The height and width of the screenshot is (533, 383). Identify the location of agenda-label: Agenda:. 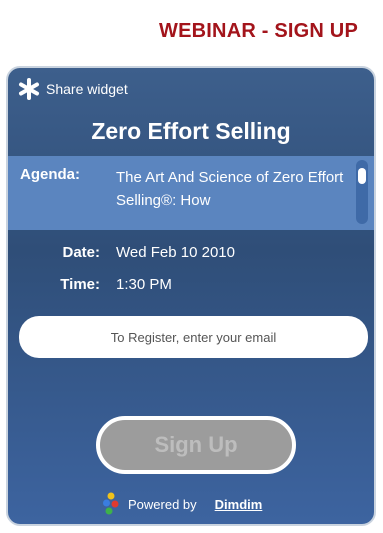
(50, 174).